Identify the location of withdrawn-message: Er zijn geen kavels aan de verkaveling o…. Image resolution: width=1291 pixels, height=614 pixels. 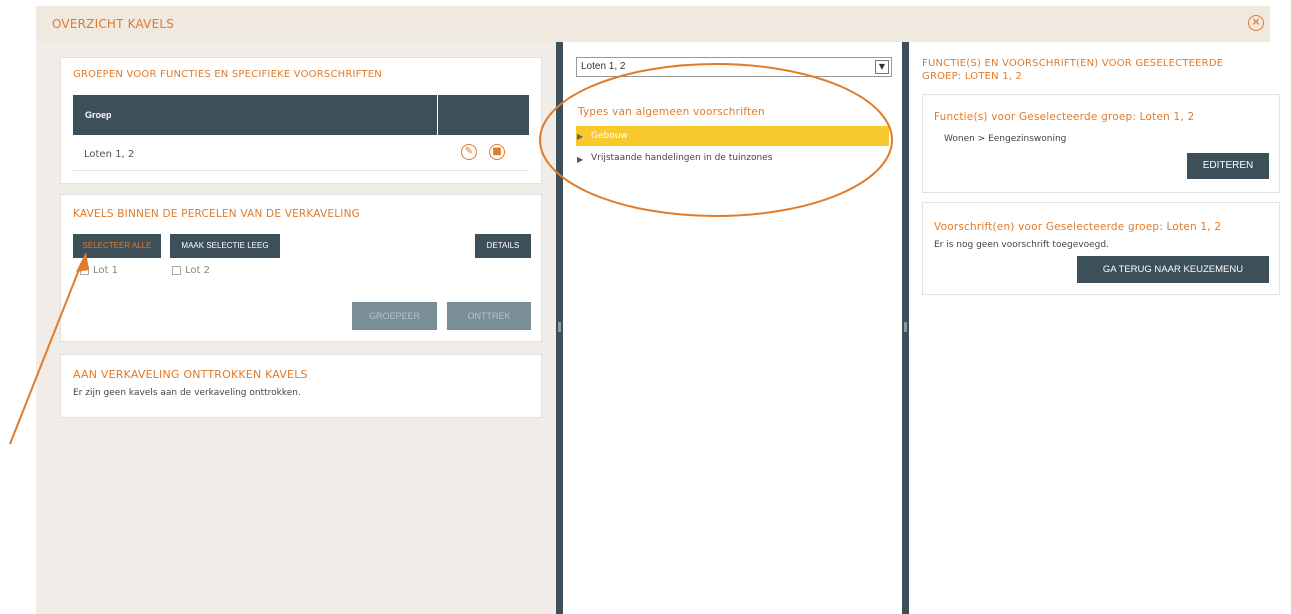
(187, 393).